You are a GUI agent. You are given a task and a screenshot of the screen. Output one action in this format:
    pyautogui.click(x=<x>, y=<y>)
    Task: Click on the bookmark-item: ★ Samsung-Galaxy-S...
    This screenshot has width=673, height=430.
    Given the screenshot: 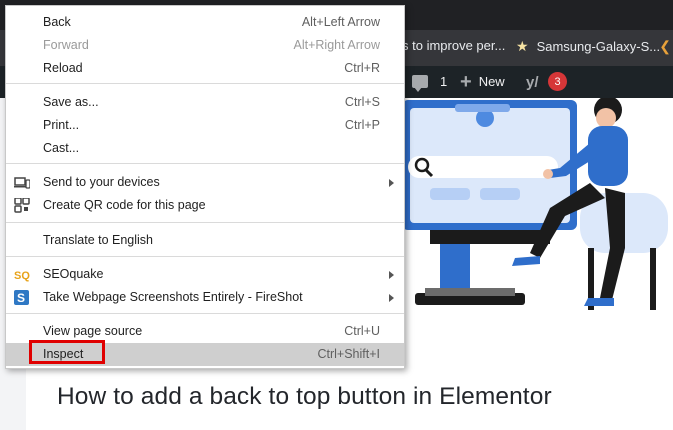 What is the action you would take?
    pyautogui.click(x=588, y=46)
    